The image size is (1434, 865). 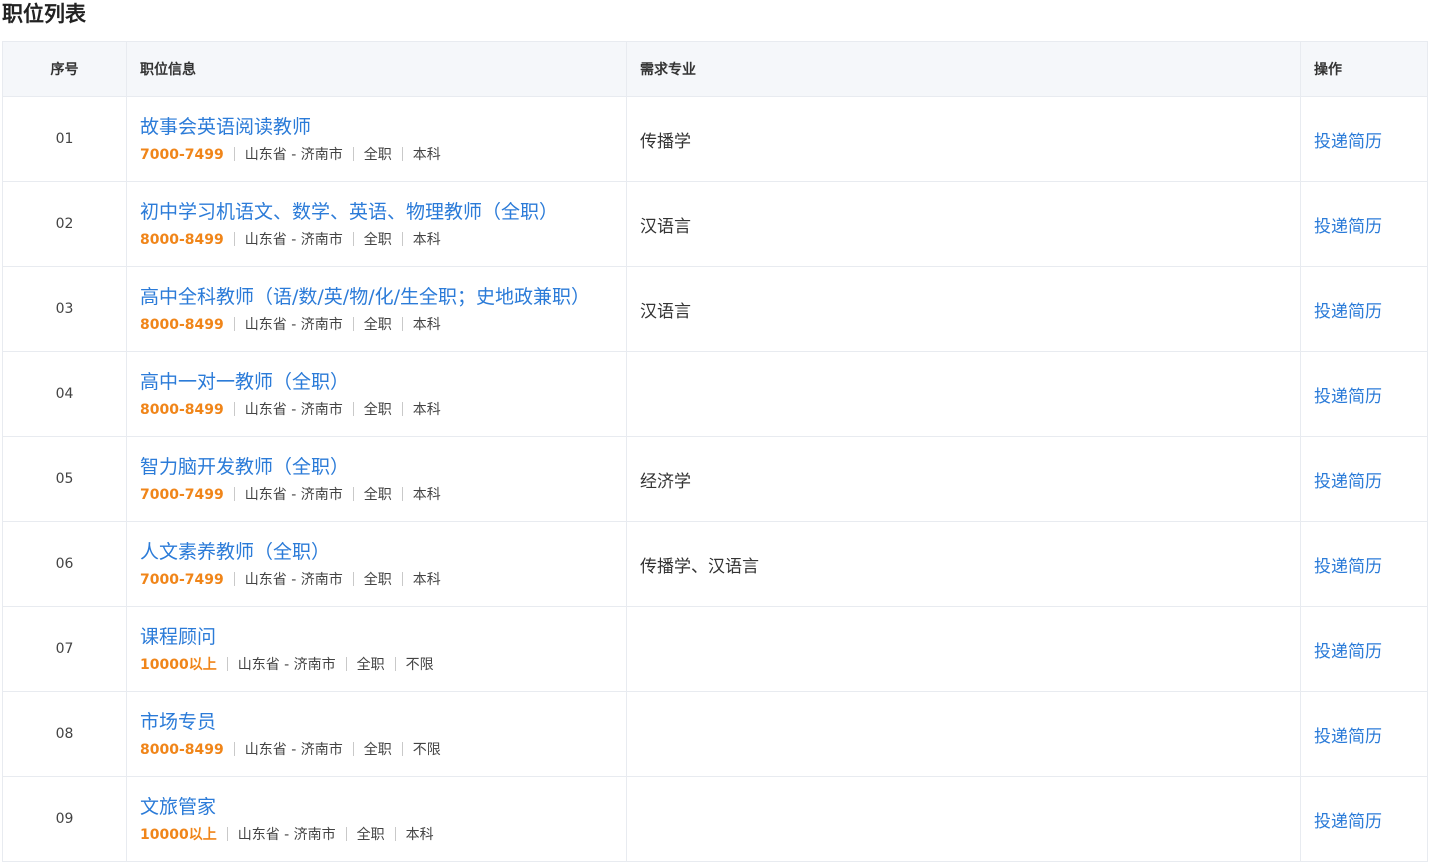 I want to click on job-major: 传播学、汉语言, so click(x=963, y=564).